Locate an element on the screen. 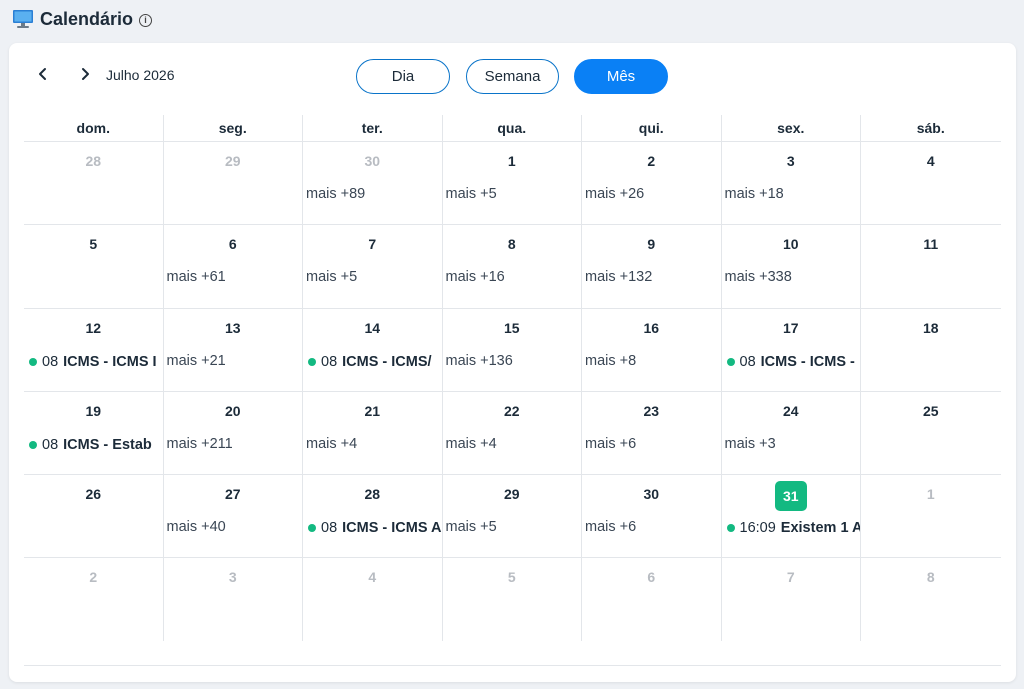  view-month-button: Mês is located at coordinates (621, 76).